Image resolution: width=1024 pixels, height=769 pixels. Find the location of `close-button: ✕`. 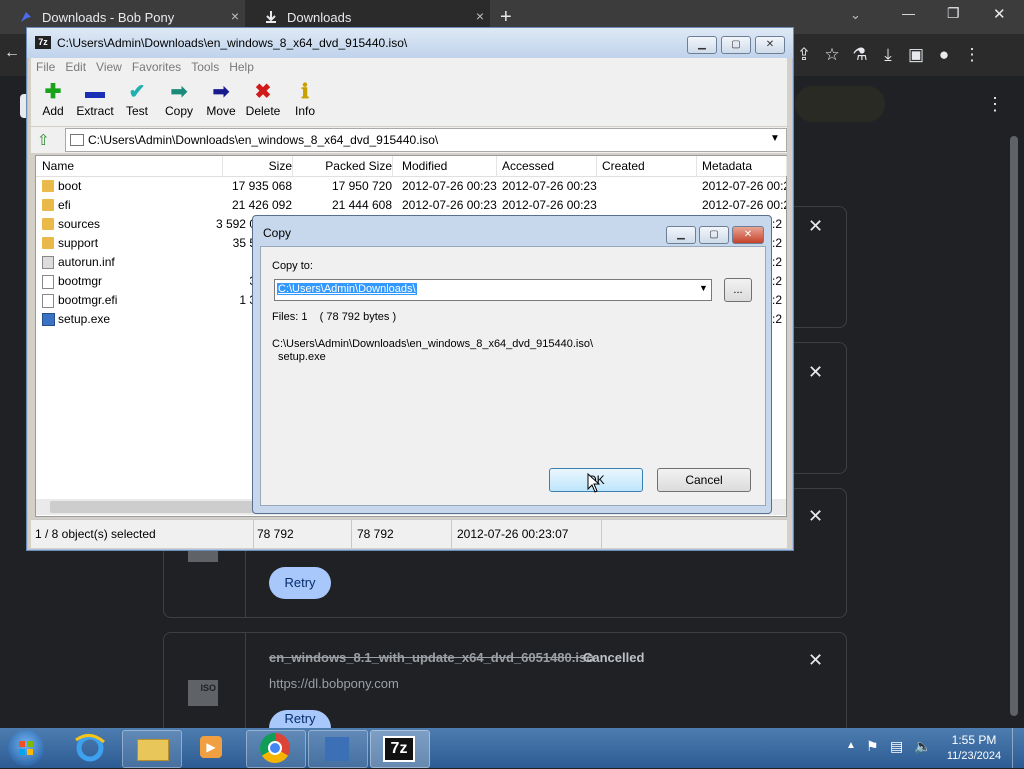

close-button: ✕ is located at coordinates (770, 45).